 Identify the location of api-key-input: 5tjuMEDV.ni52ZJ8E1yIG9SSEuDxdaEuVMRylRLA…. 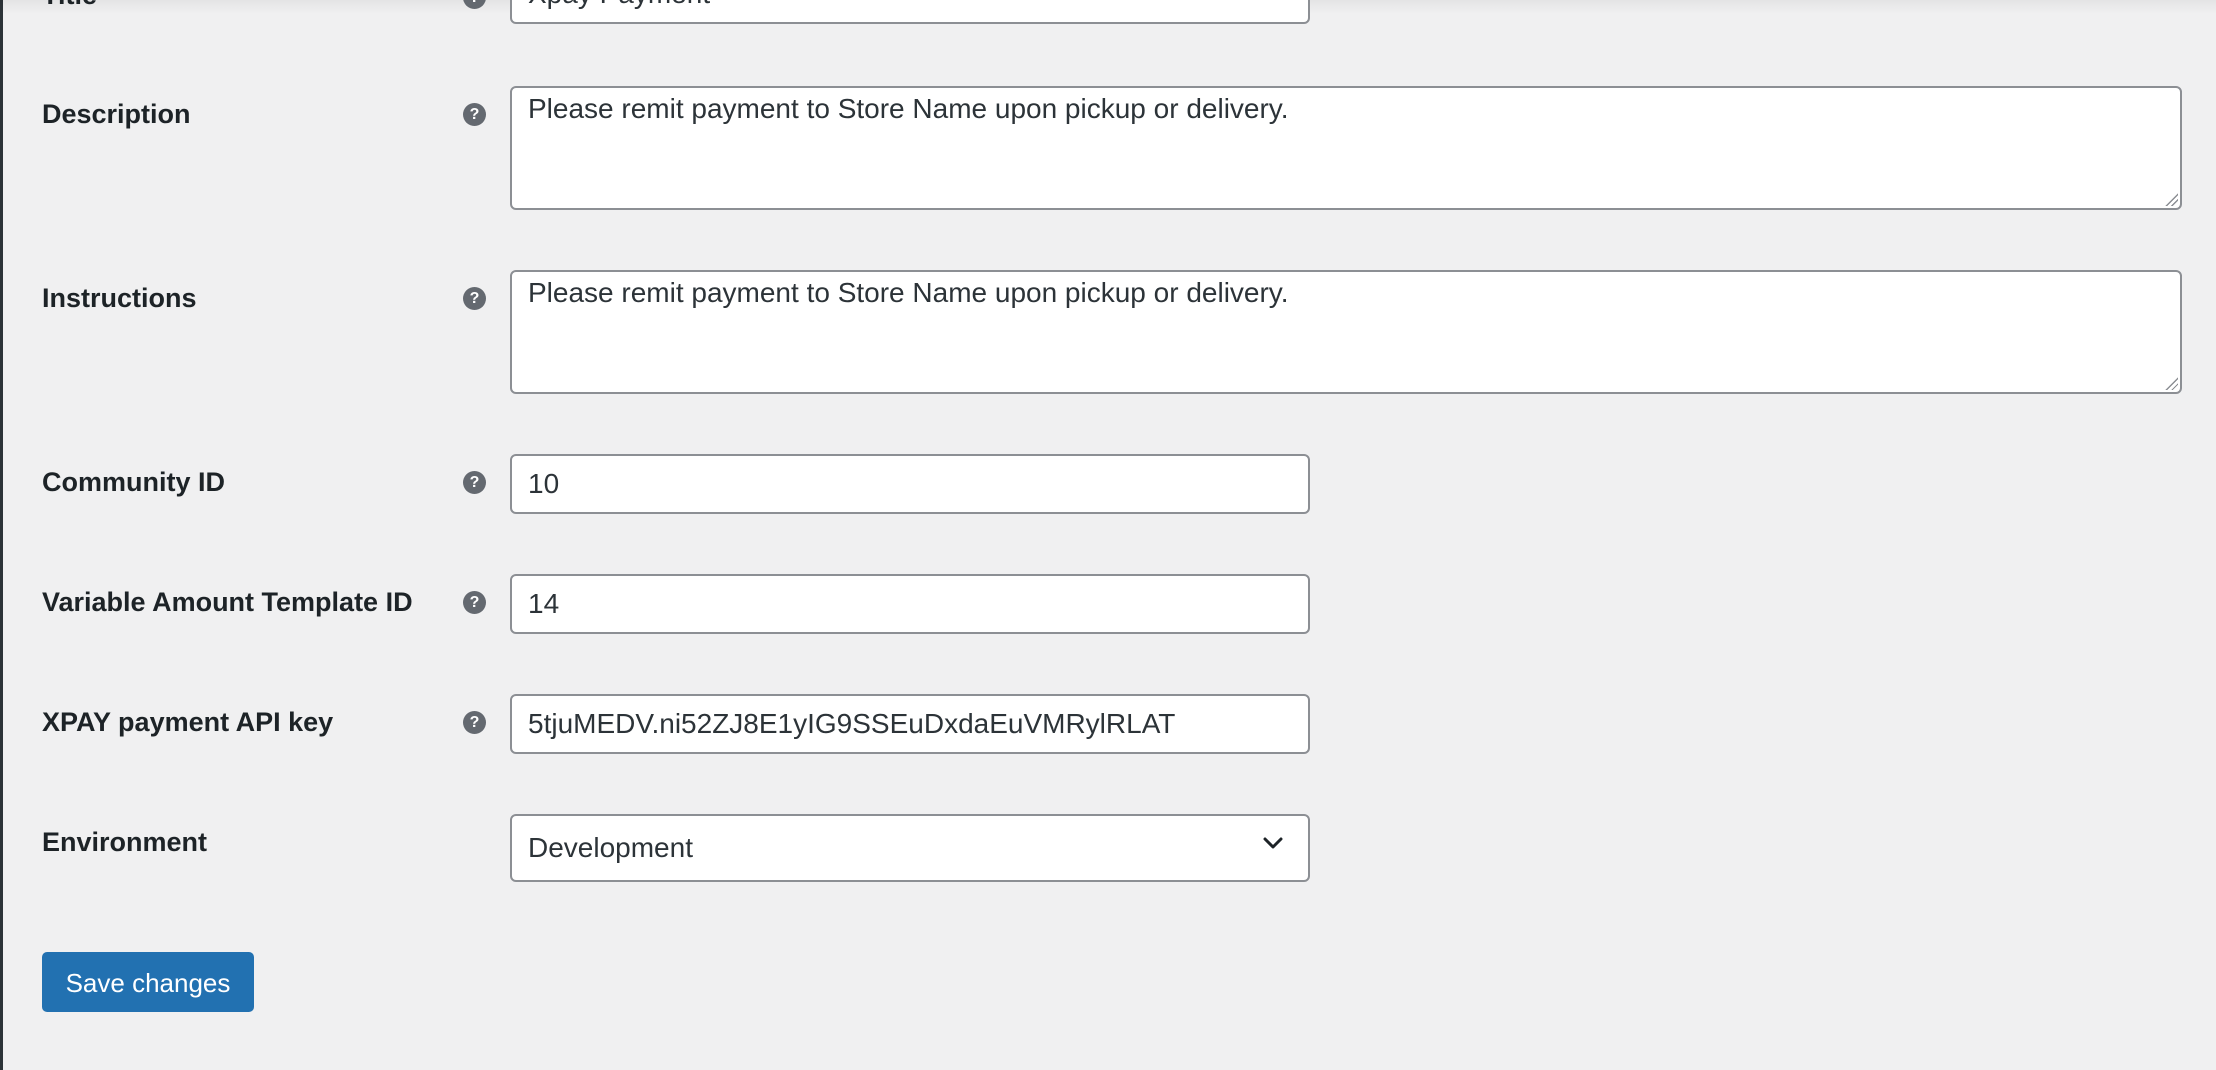
(910, 724).